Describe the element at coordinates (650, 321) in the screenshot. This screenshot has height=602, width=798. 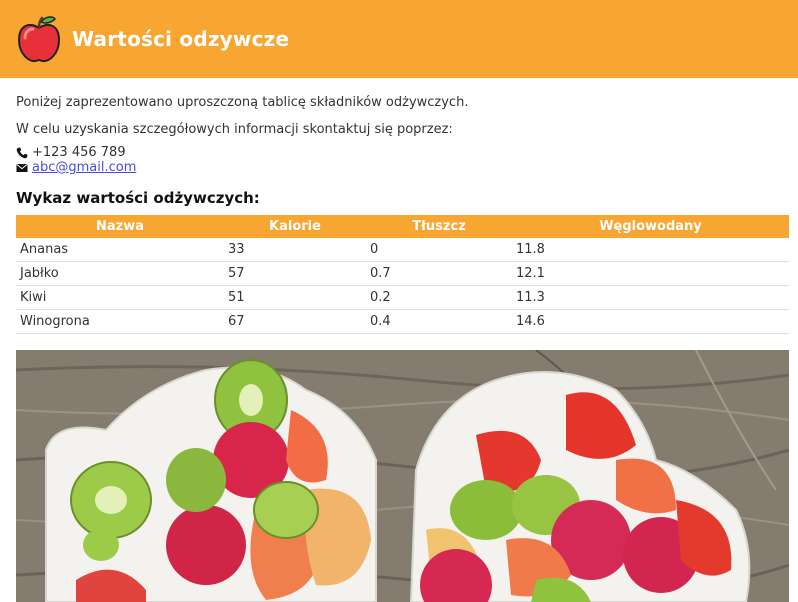
I see `cell-carbs: 14.6` at that location.